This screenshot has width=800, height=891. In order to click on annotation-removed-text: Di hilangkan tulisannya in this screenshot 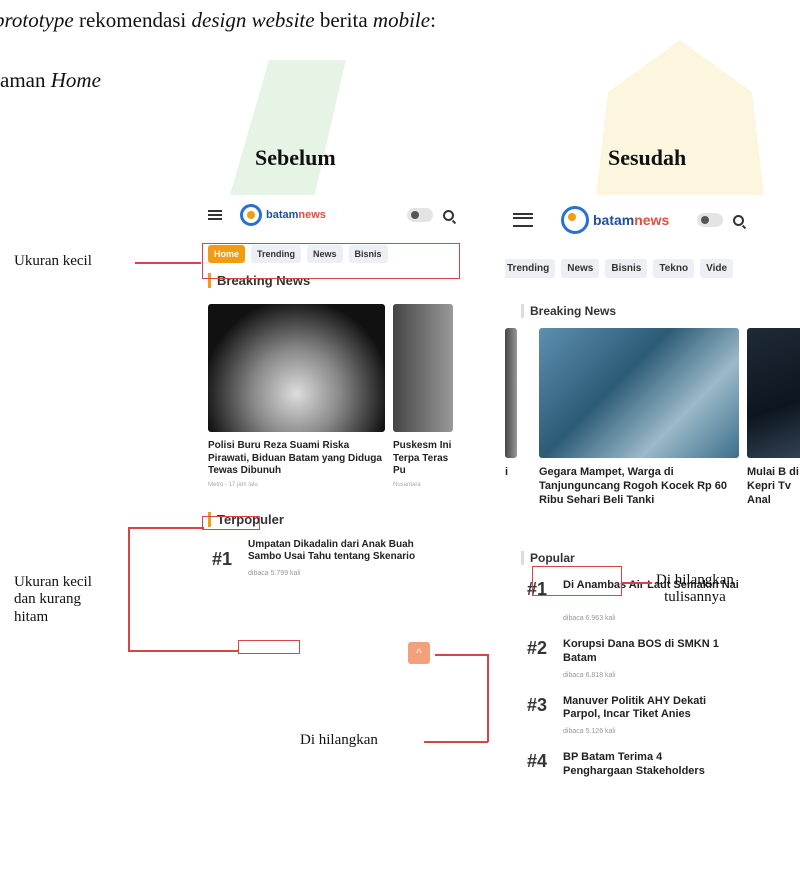, I will do `click(695, 589)`.